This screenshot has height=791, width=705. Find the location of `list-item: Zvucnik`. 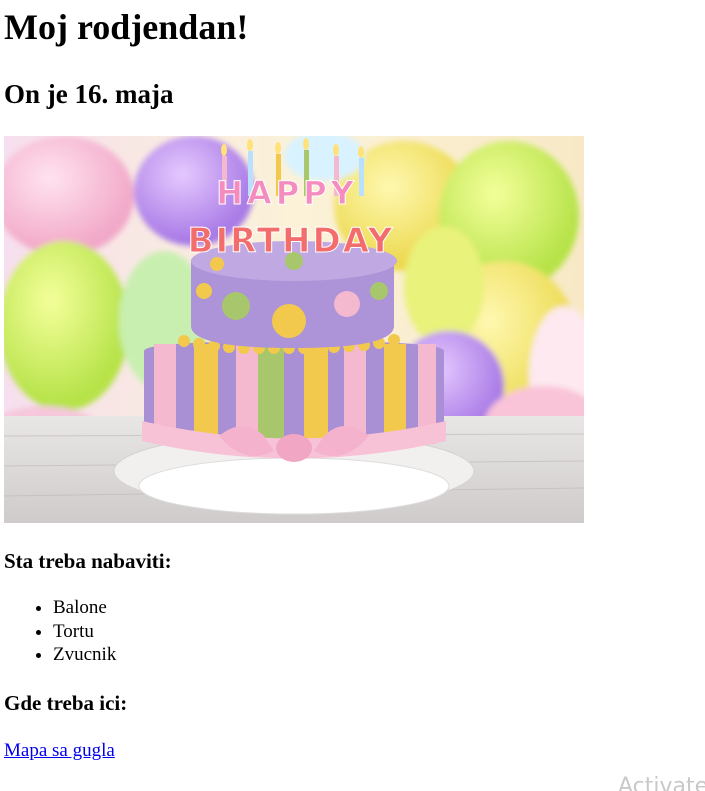

list-item: Zvucnik is located at coordinates (84, 655).